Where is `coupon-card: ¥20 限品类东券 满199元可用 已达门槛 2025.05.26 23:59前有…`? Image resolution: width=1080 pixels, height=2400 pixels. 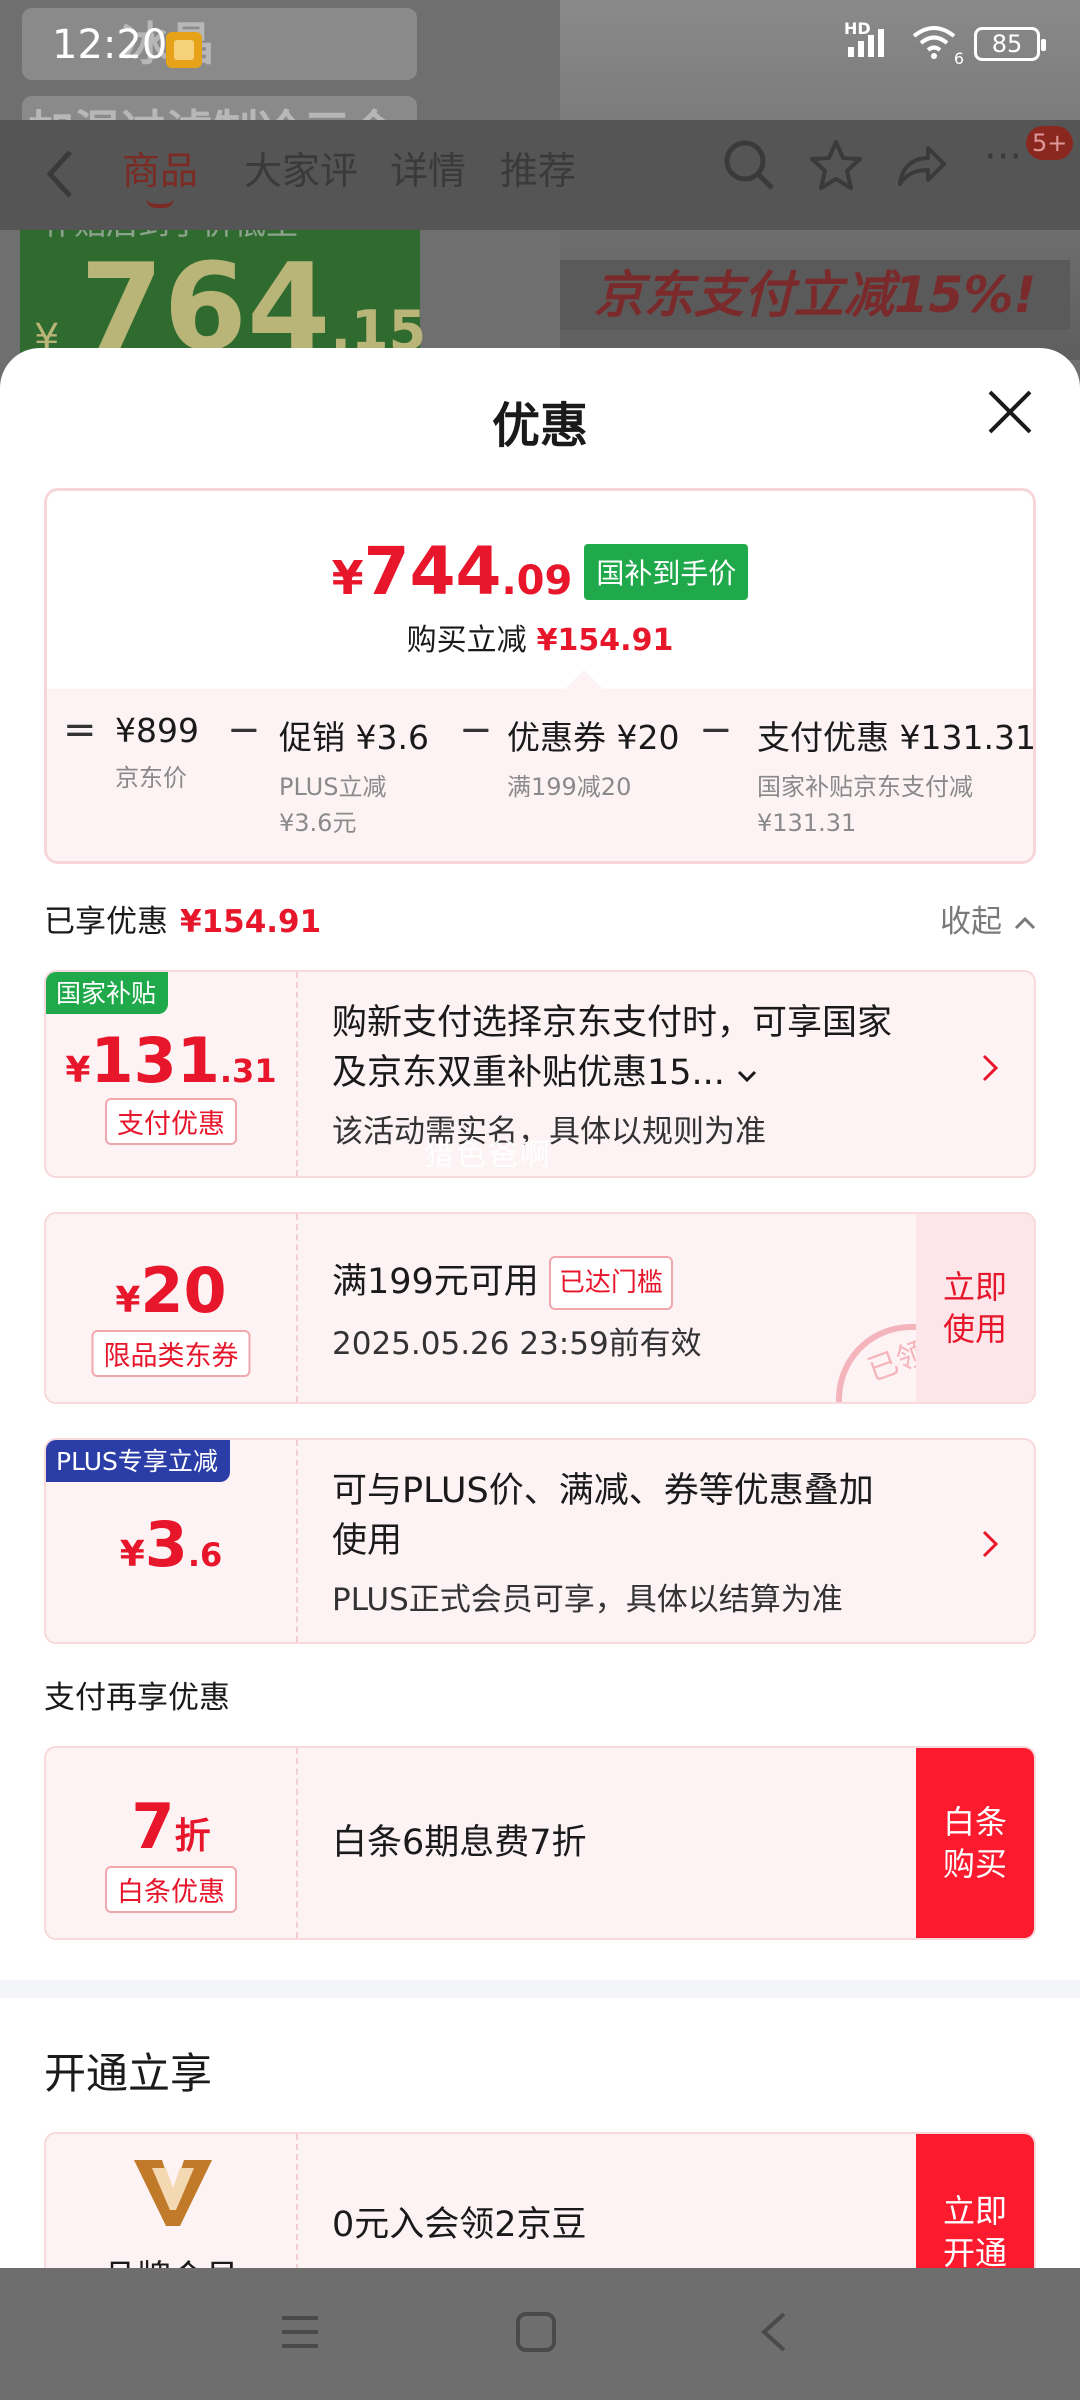
coupon-card: ¥20 限品类东券 满199元可用 已达门槛 2025.05.26 23:59前有… is located at coordinates (540, 1308).